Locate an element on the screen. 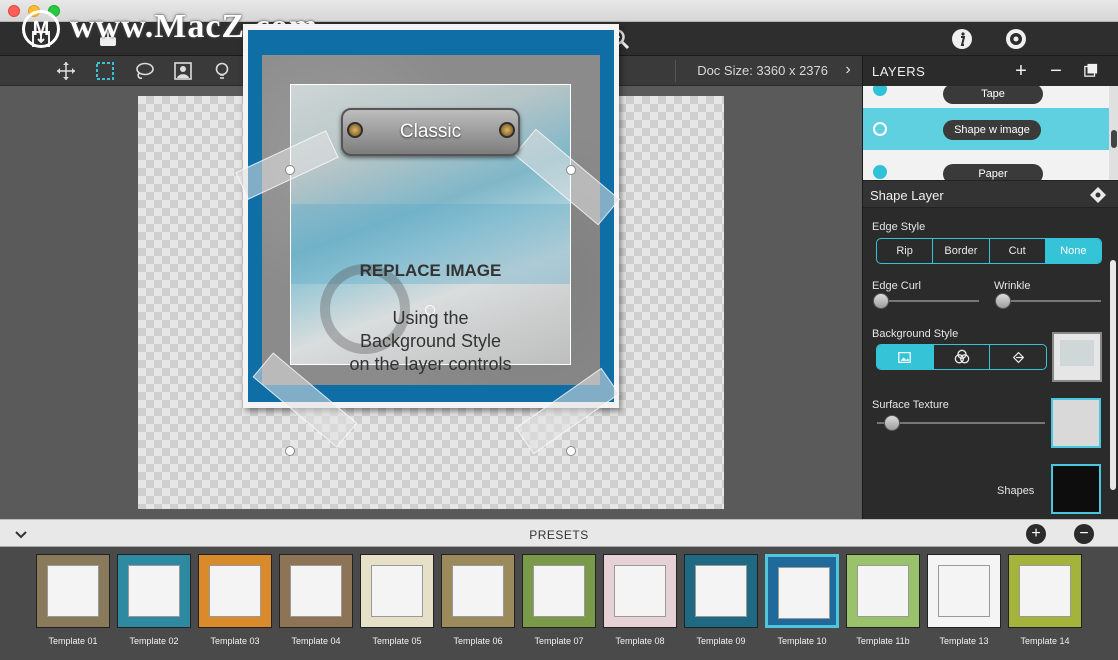 This screenshot has height=660, width=1118. doc-size-label: Doc Size: 3360 x 2376 is located at coordinates (762, 70).